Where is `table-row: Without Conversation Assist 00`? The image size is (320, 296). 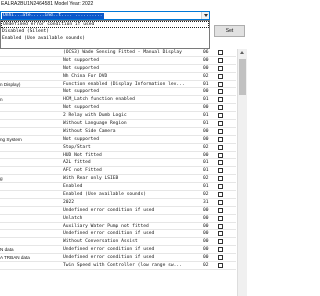 table-row: Without Conversation Assist 00 is located at coordinates (118, 242).